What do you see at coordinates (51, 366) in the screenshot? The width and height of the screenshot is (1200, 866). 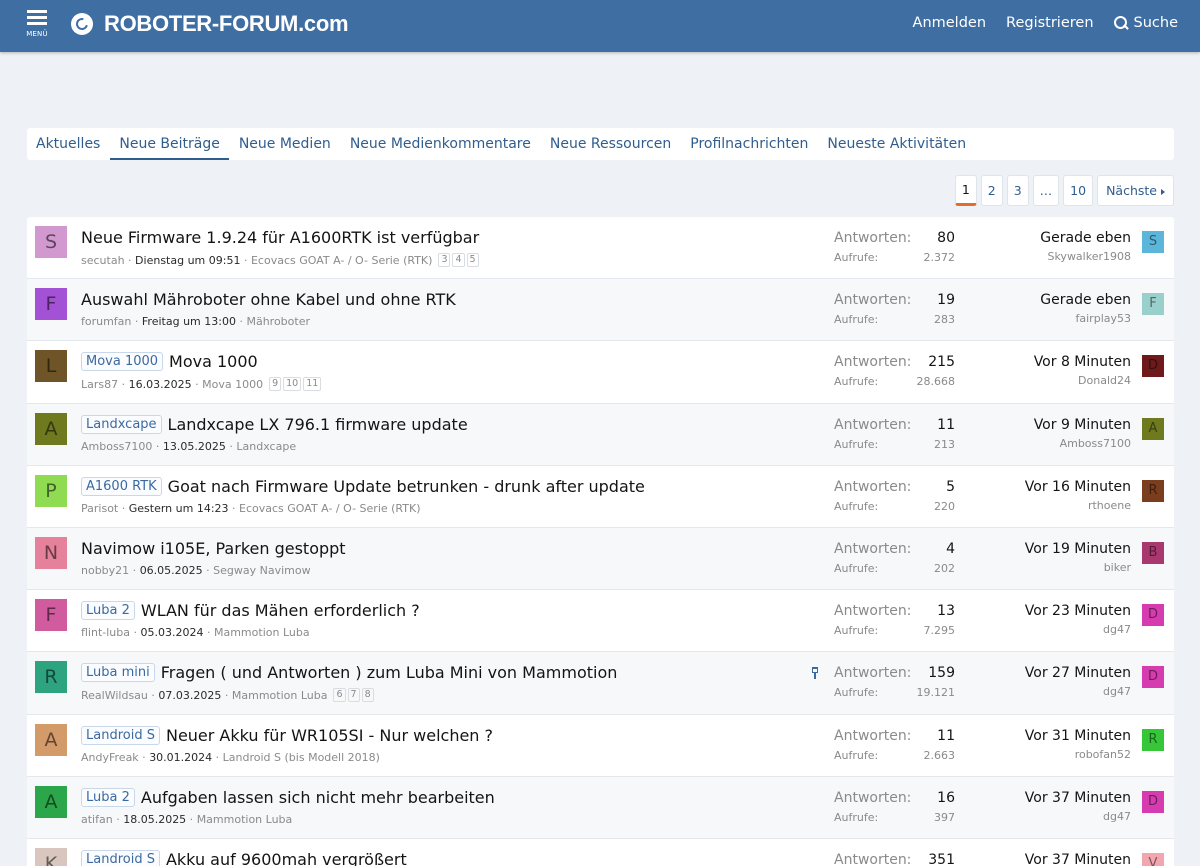 I see `avatar: L` at bounding box center [51, 366].